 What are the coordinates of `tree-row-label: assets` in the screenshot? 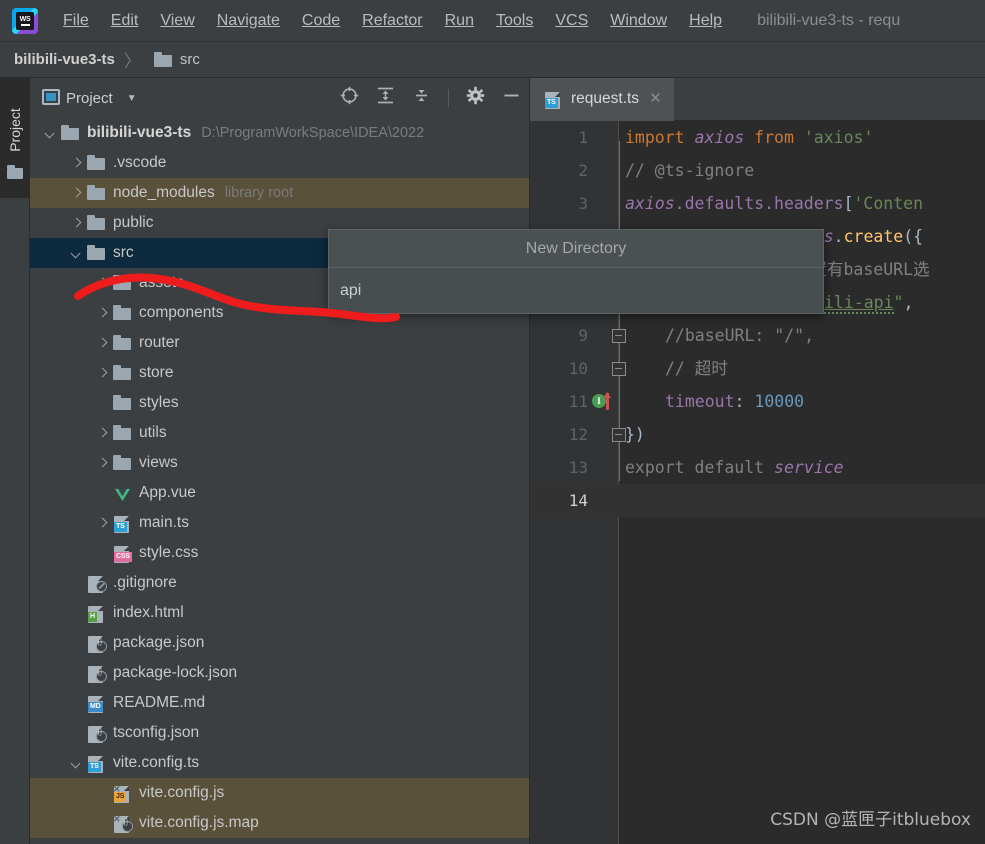 It's located at (161, 282).